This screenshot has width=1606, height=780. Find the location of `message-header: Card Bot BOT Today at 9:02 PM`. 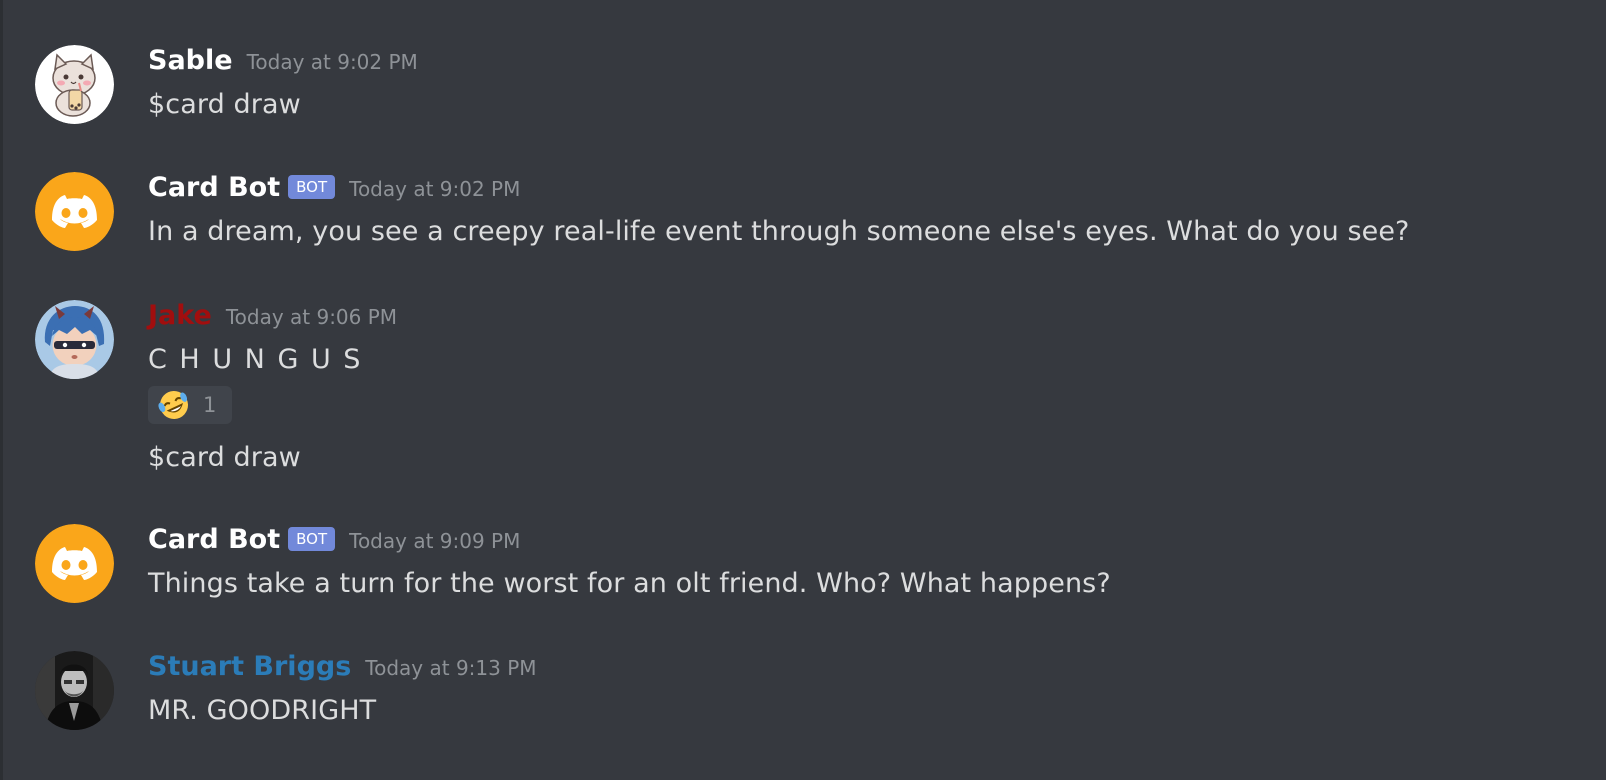

message-header: Card Bot BOT Today at 9:02 PM is located at coordinates (334, 189).